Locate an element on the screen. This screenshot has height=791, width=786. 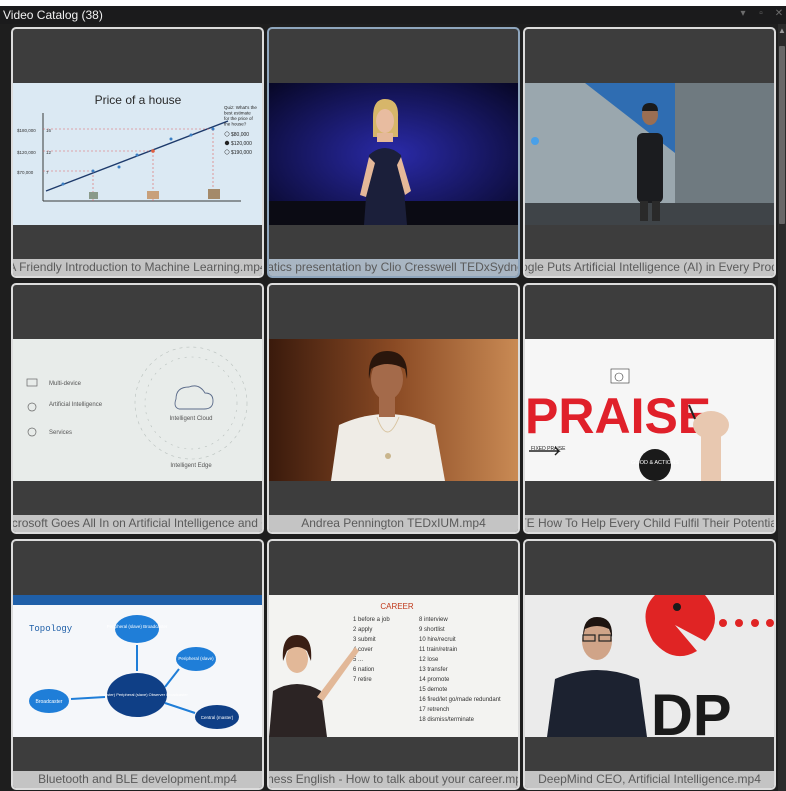
svg-text: Topology is located at coordinates (51, 629).